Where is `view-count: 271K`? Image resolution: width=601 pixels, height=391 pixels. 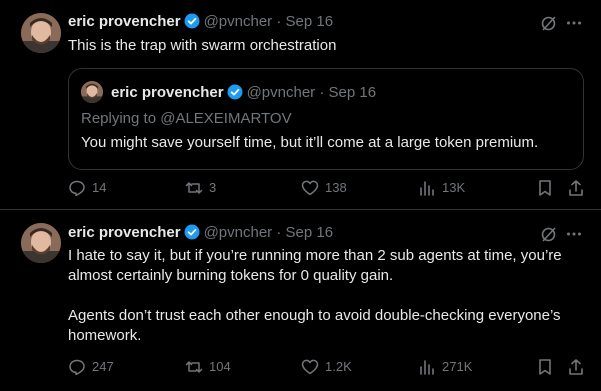
view-count: 271K is located at coordinates (457, 366).